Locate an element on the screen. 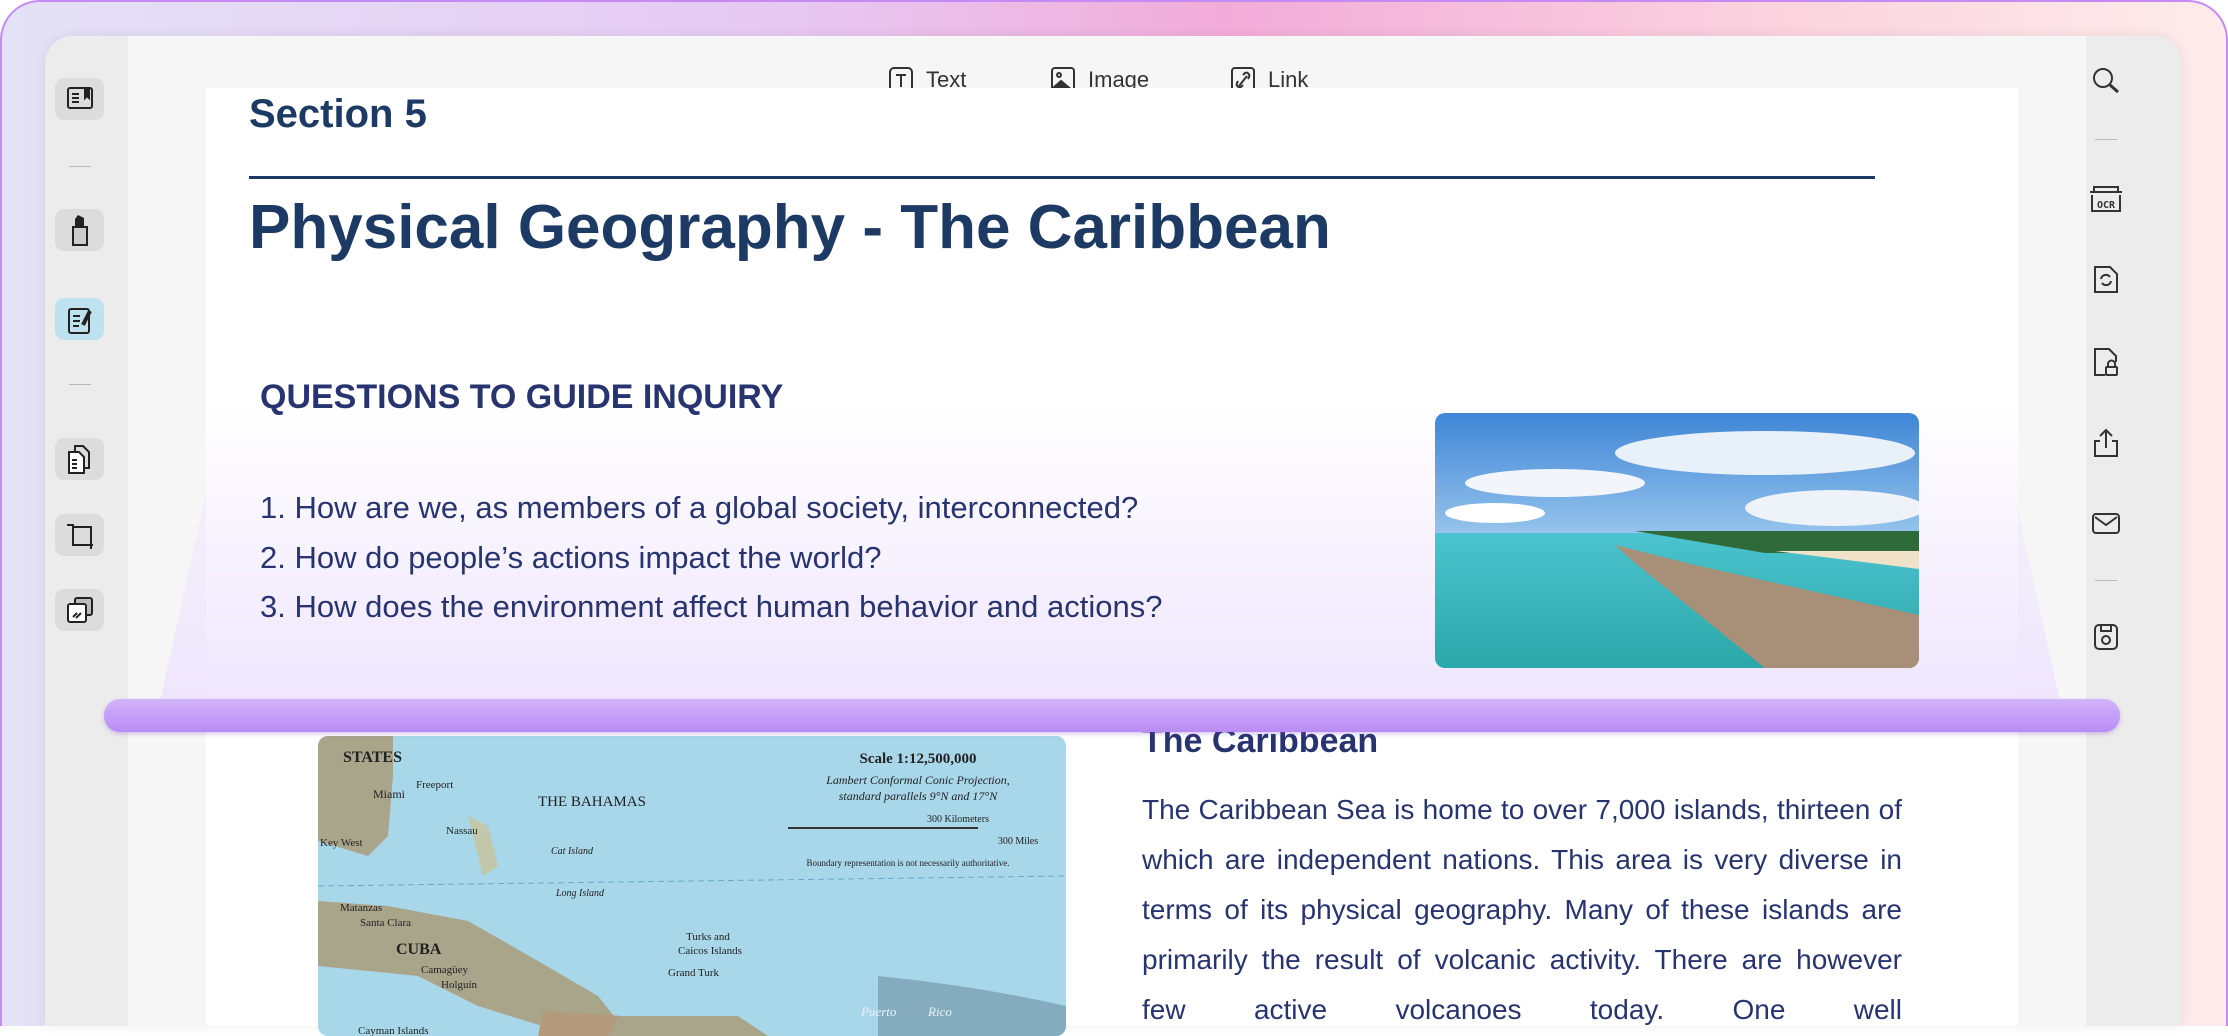 This screenshot has height=1036, width=2228. svg-text: Long Island is located at coordinates (580, 893).